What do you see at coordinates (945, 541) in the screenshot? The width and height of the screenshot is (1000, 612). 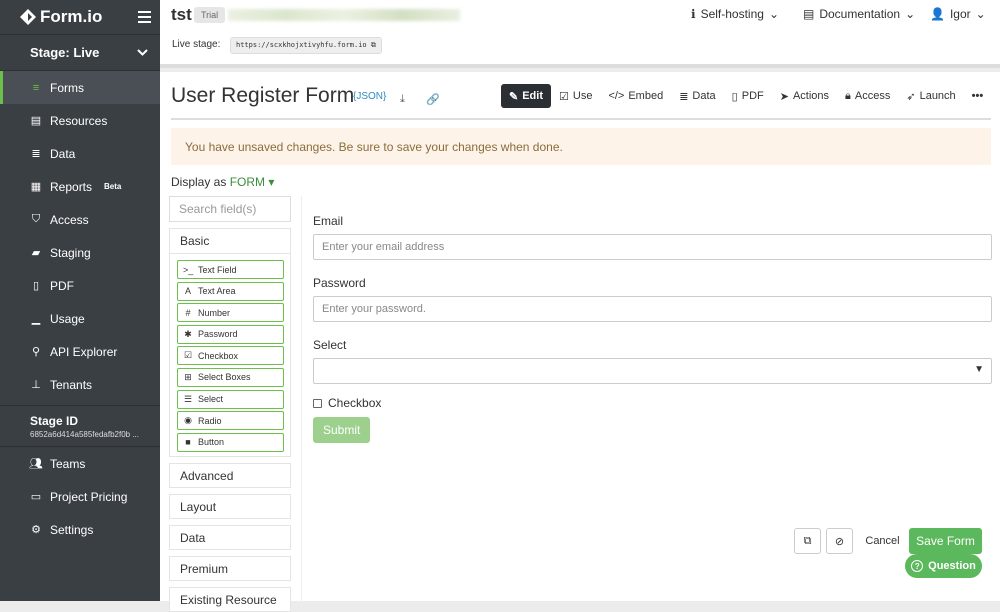 I see `save-form-button: Save Form` at bounding box center [945, 541].